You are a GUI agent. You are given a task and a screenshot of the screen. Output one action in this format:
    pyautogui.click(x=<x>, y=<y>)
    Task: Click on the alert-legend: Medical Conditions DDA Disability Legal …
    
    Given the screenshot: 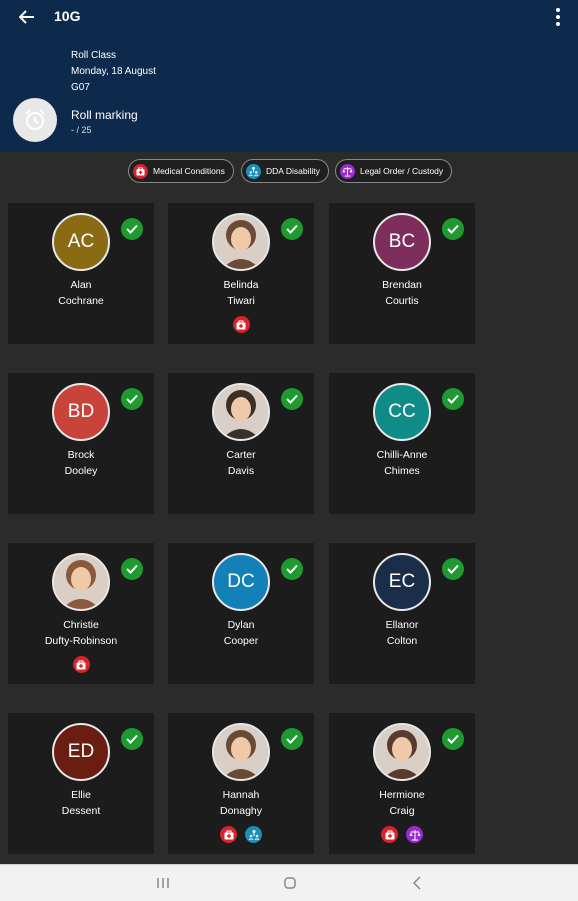 What is the action you would take?
    pyautogui.click(x=289, y=172)
    